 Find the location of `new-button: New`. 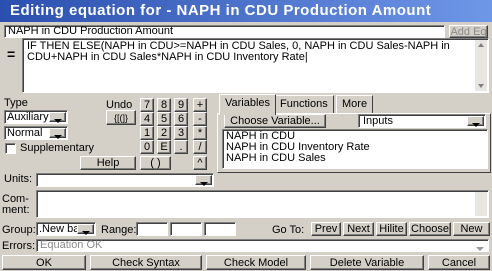

new-button: New is located at coordinates (471, 229).